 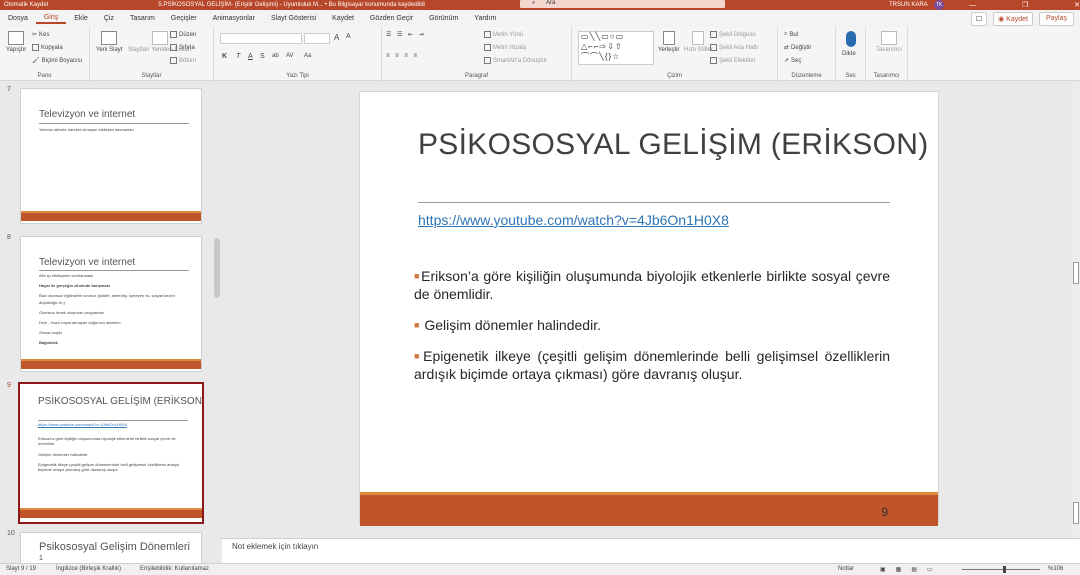 I want to click on menu-tab: Slayt Gösterisi, so click(x=293, y=18).